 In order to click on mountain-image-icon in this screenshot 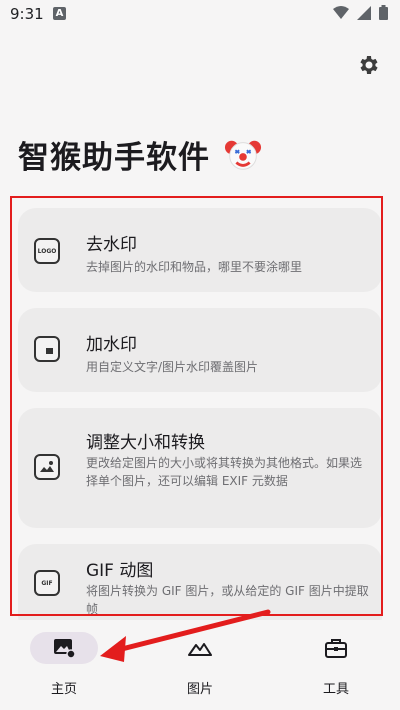, I will do `click(200, 649)`.